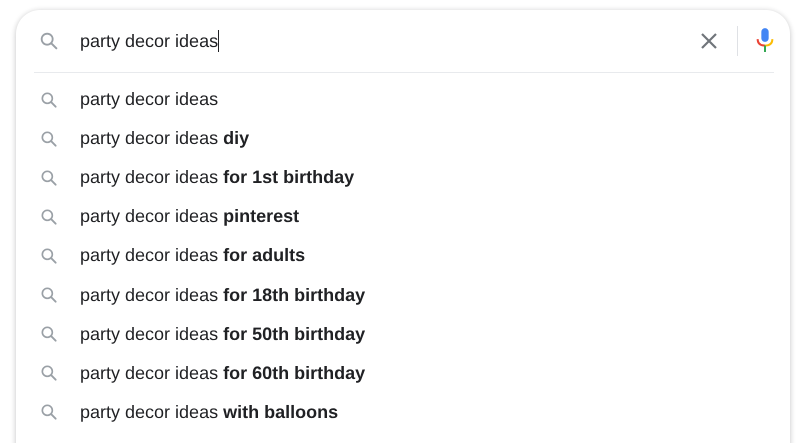  I want to click on text-cursor, so click(219, 41).